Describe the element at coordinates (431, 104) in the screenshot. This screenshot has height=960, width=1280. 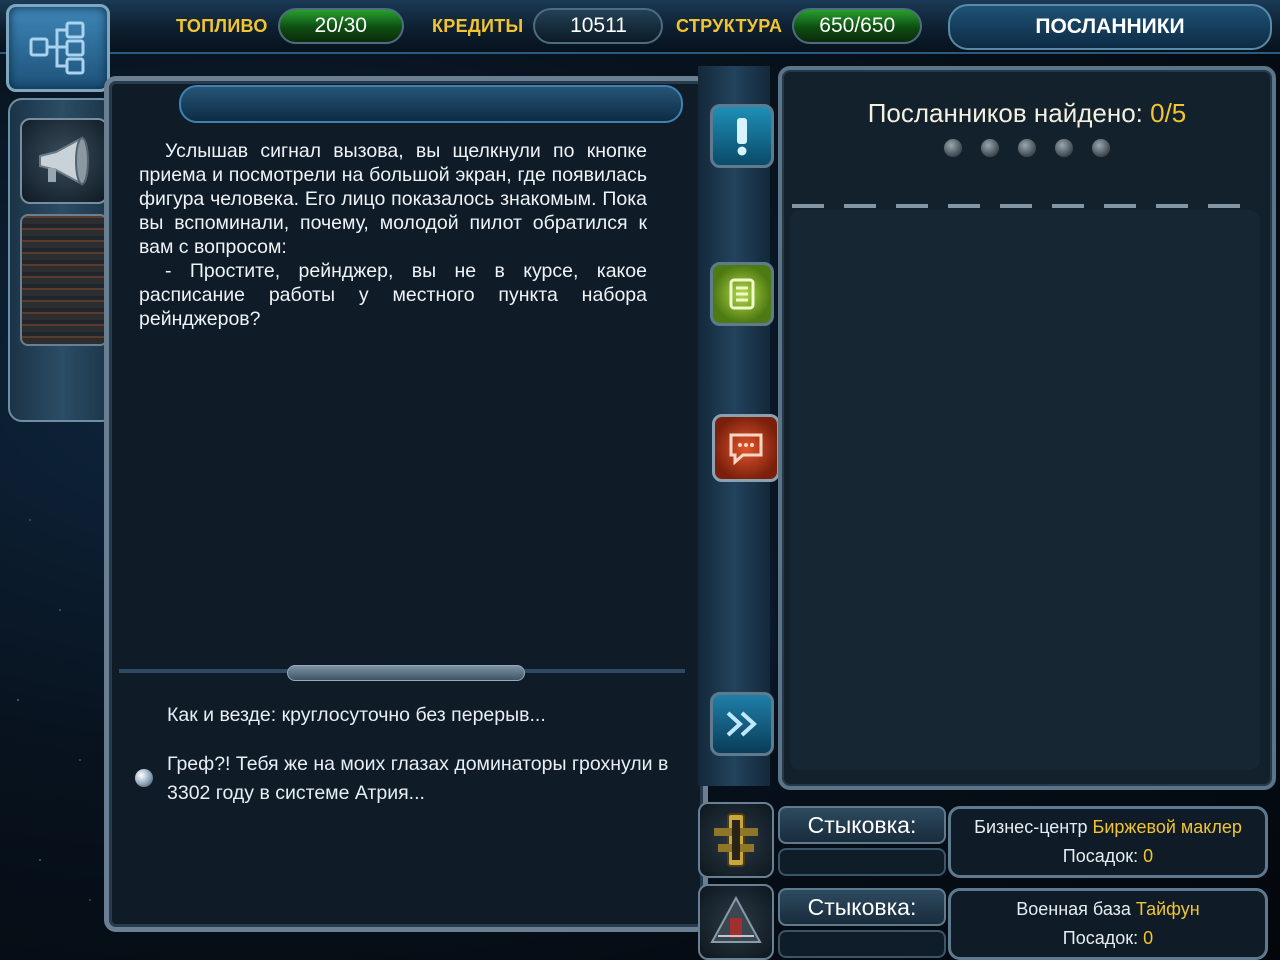
I see `dialog-header-bar` at that location.